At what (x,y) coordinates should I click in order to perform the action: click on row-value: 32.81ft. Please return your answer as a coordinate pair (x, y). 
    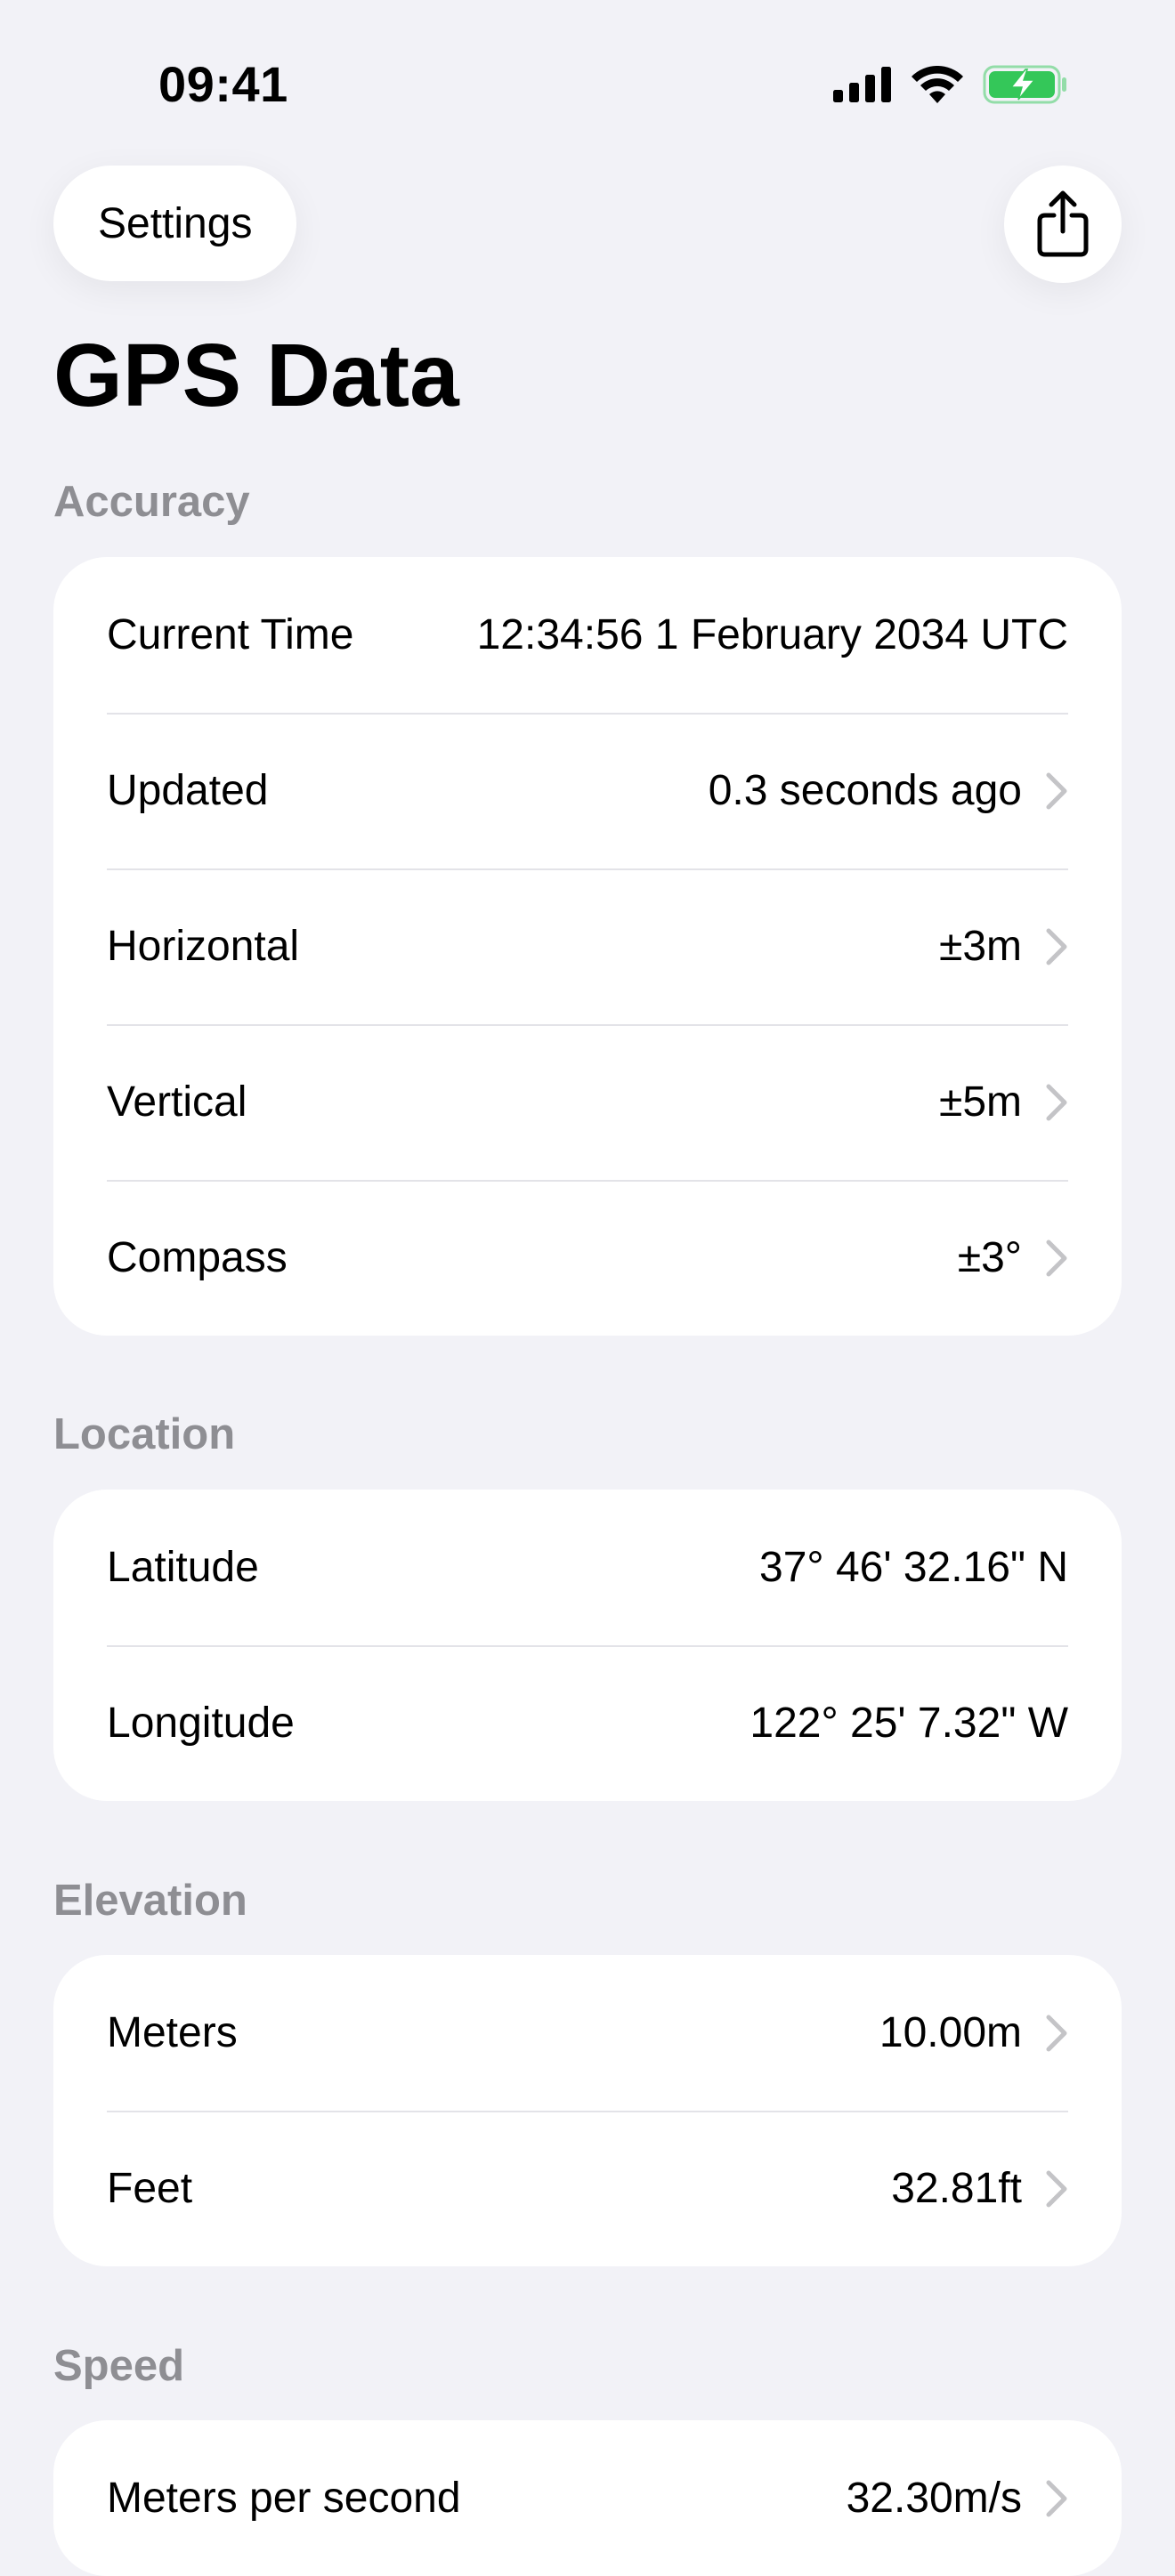
    Looking at the image, I should click on (956, 2188).